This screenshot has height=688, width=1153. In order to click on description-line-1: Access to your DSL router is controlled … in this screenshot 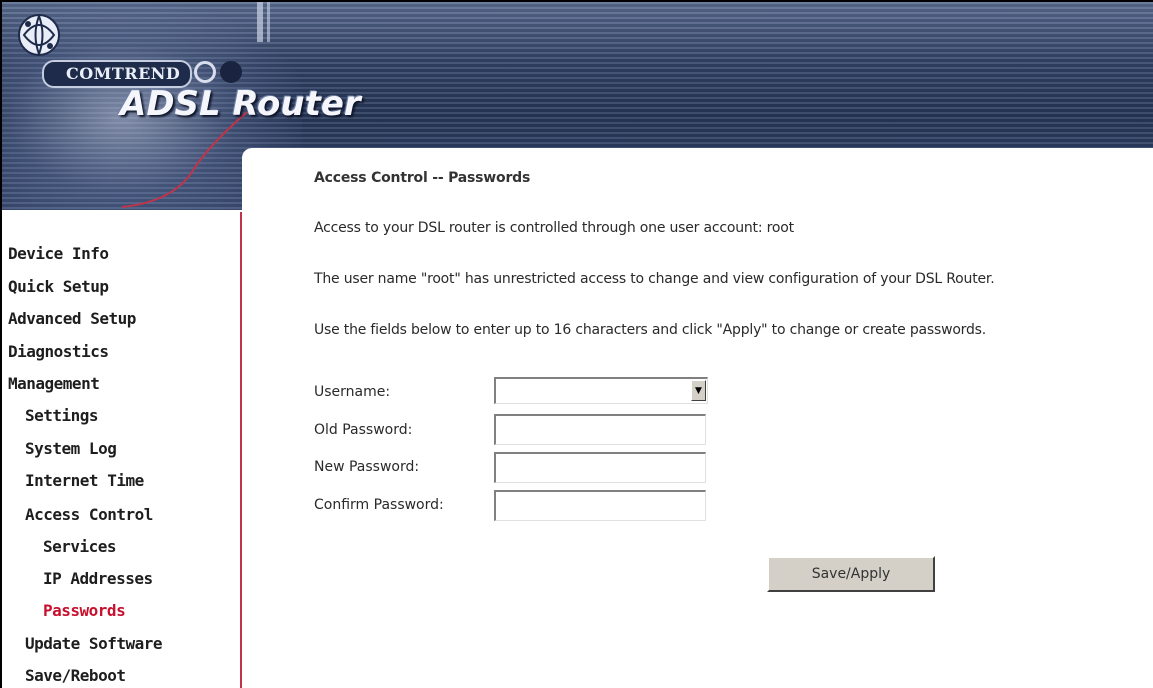, I will do `click(554, 228)`.